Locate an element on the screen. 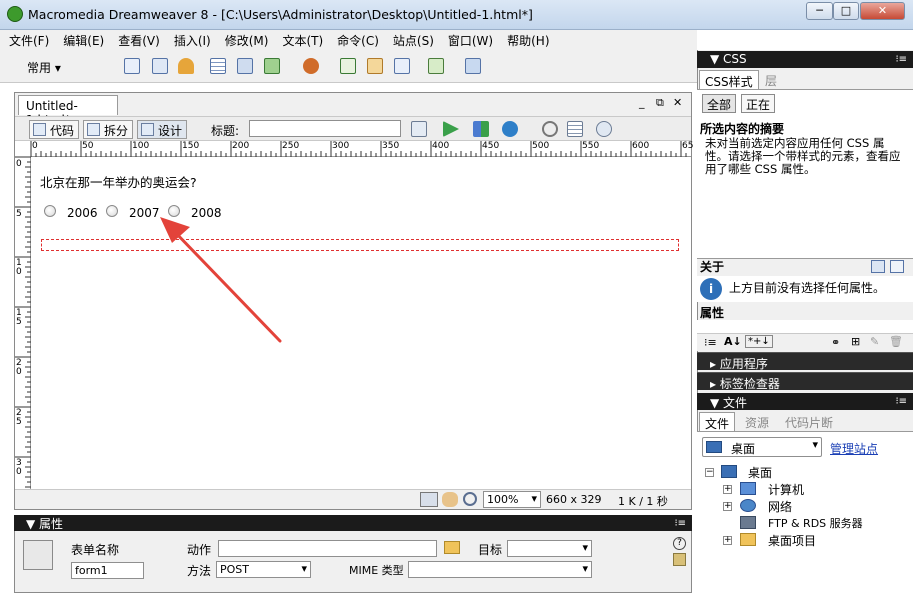  files-panel-header: ▼ 文件 ⁝≡ is located at coordinates (805, 401).